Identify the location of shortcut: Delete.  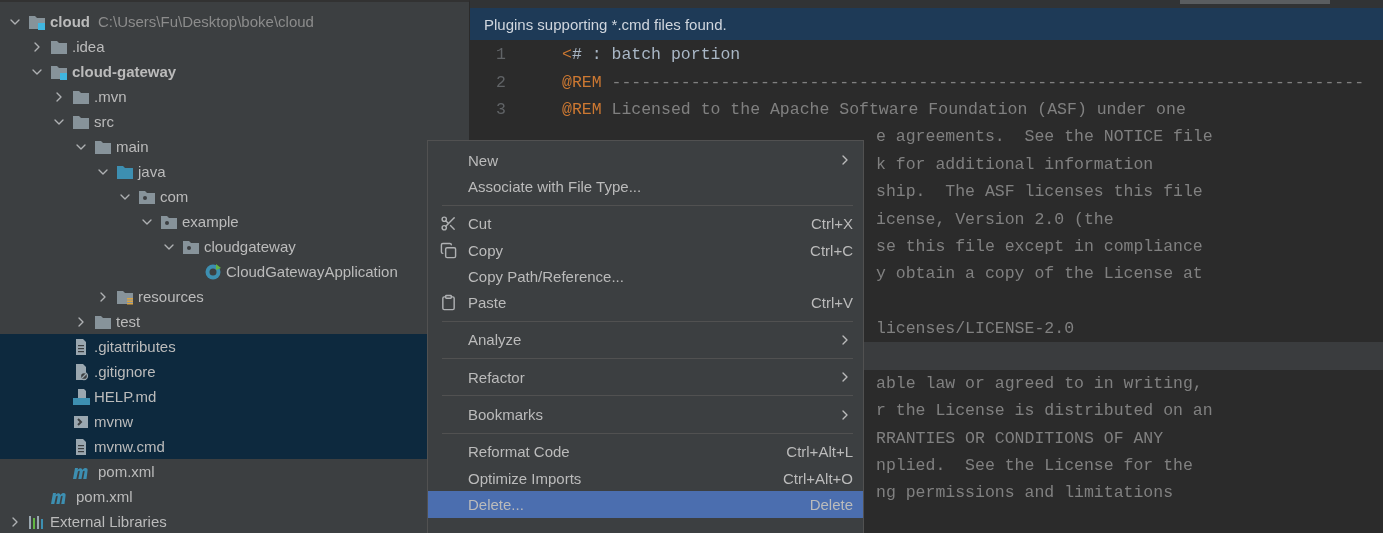
(831, 504).